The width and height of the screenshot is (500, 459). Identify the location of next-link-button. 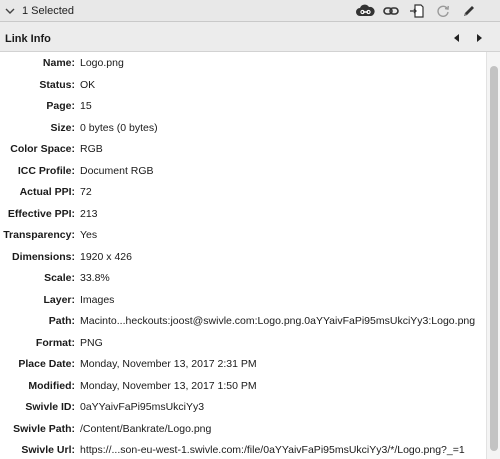
(479, 39).